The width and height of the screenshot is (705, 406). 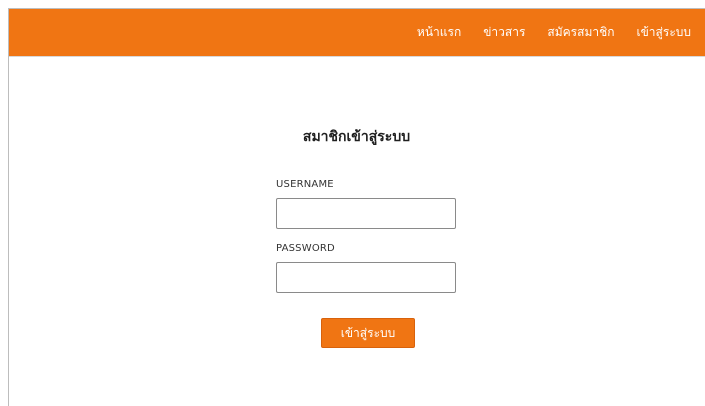 I want to click on password-input, so click(x=366, y=277).